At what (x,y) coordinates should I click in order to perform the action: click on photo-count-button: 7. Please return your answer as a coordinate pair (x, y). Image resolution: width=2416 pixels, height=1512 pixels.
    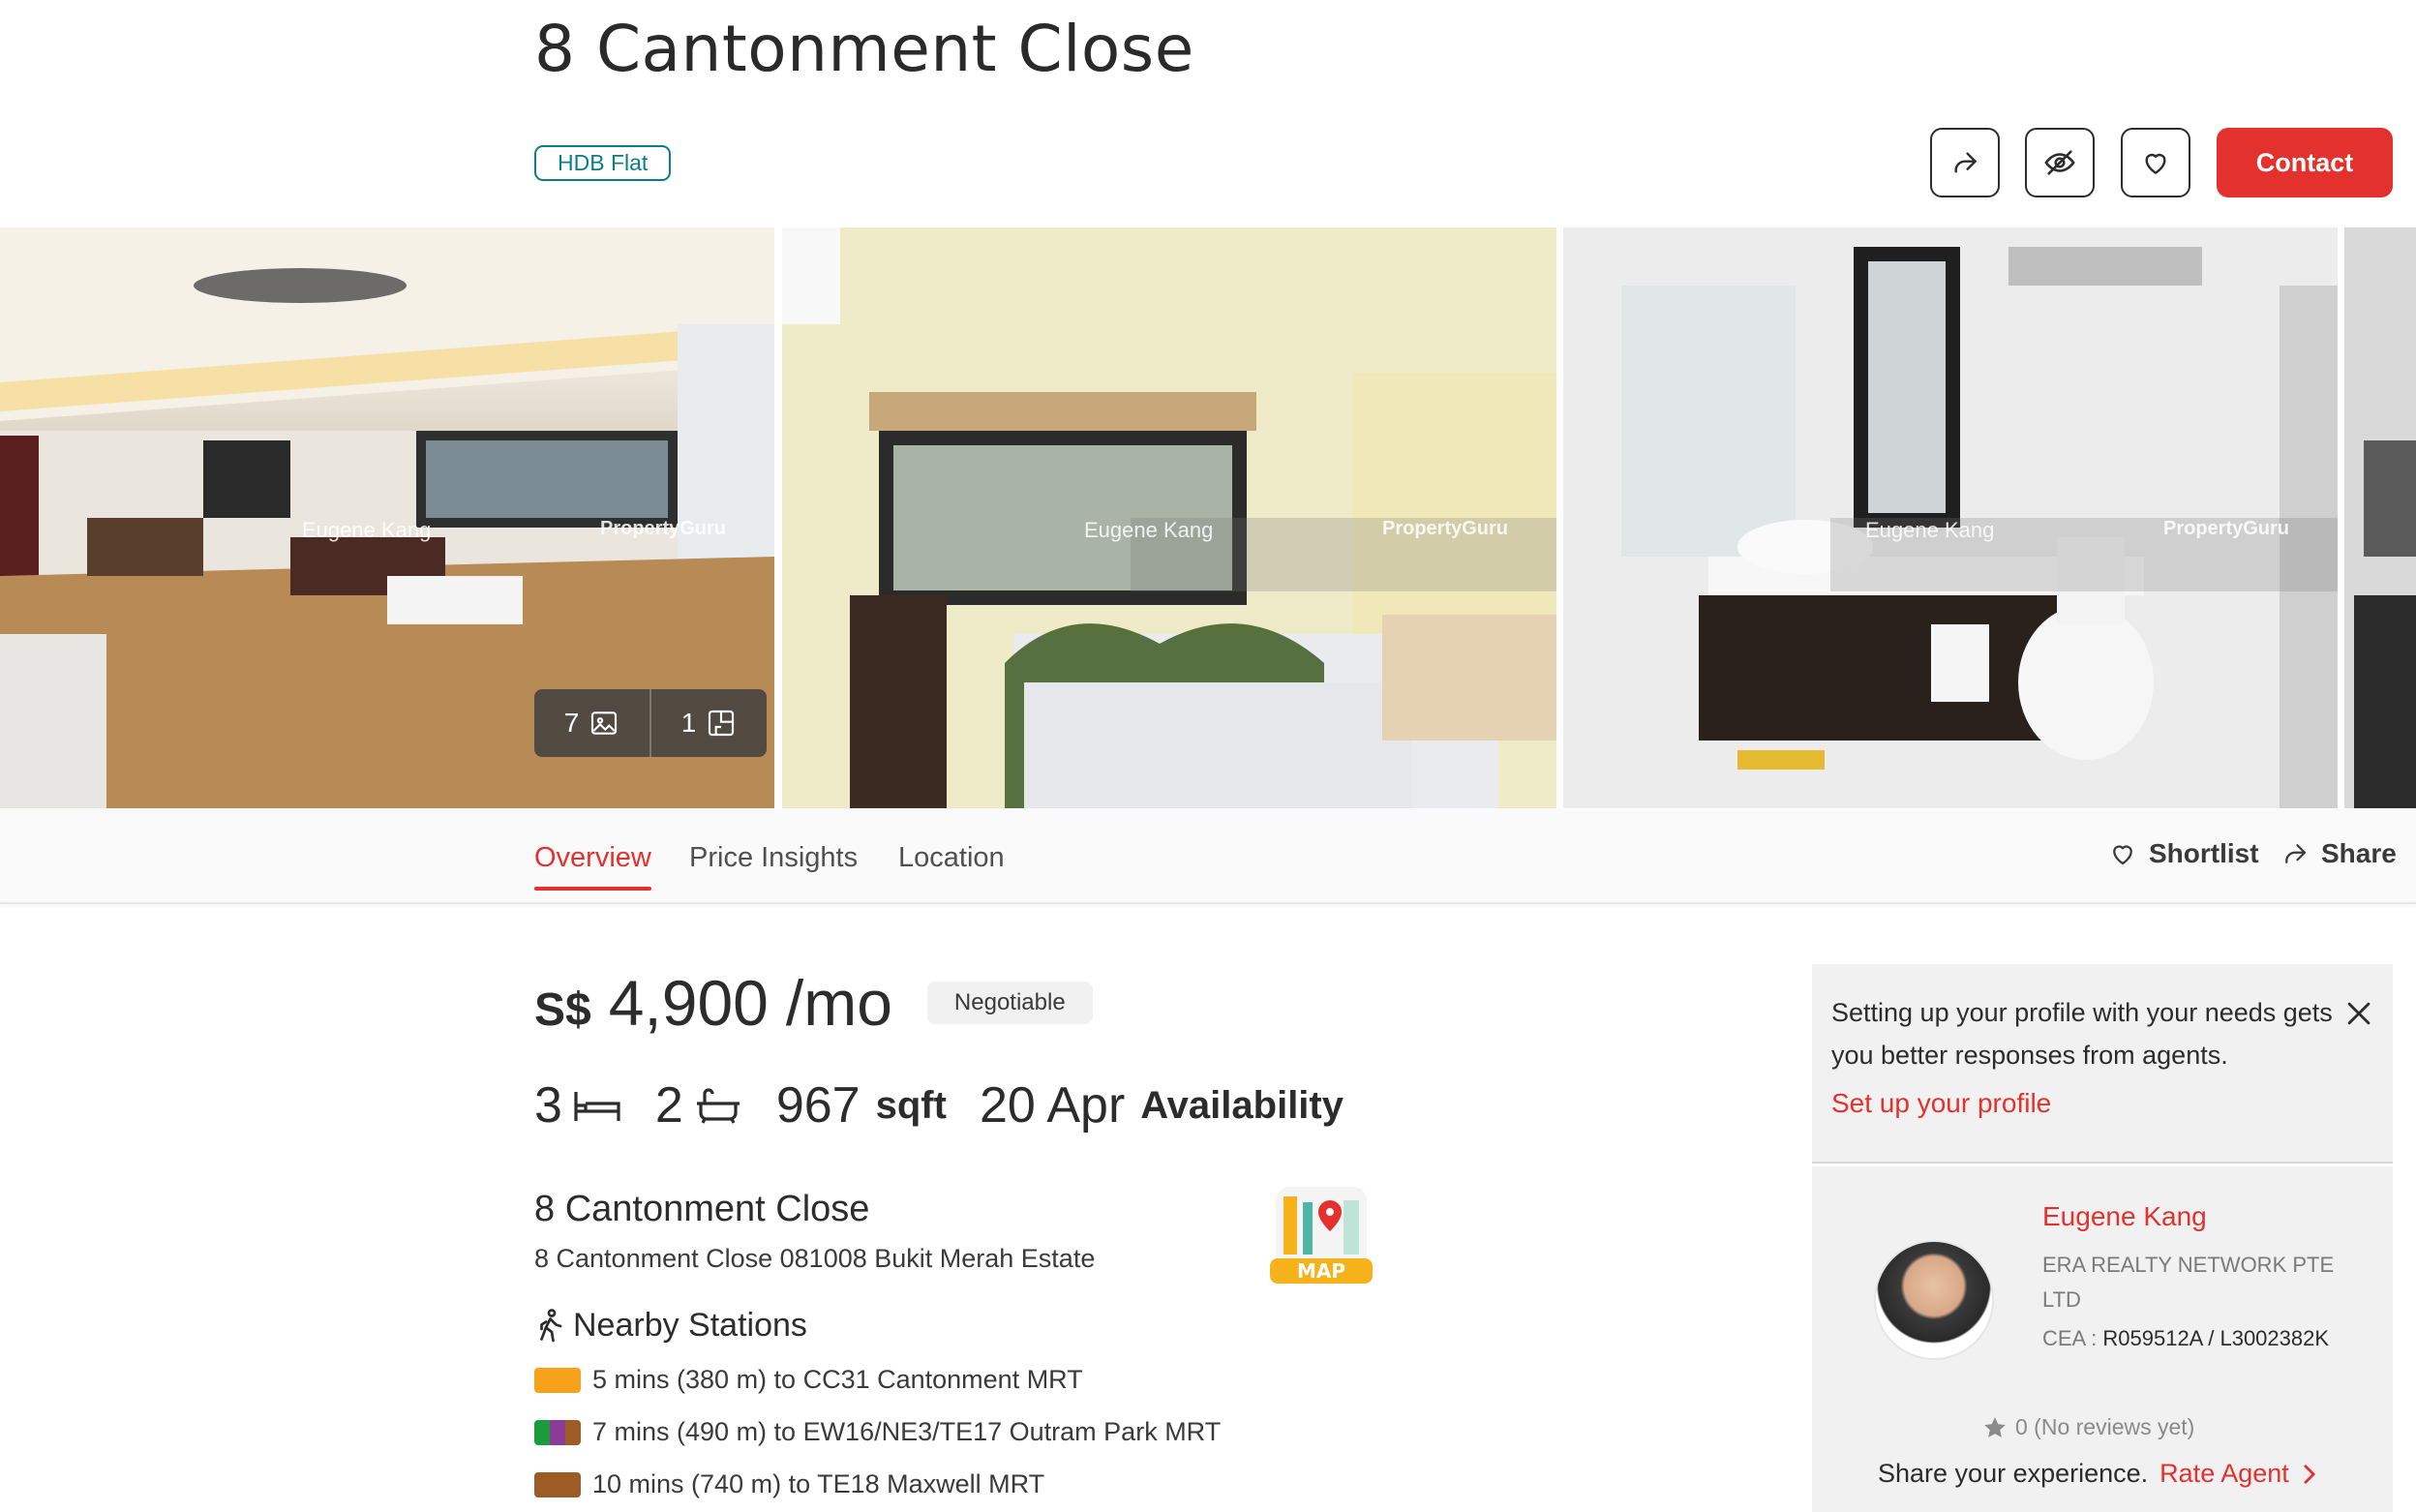
    Looking at the image, I should click on (591, 723).